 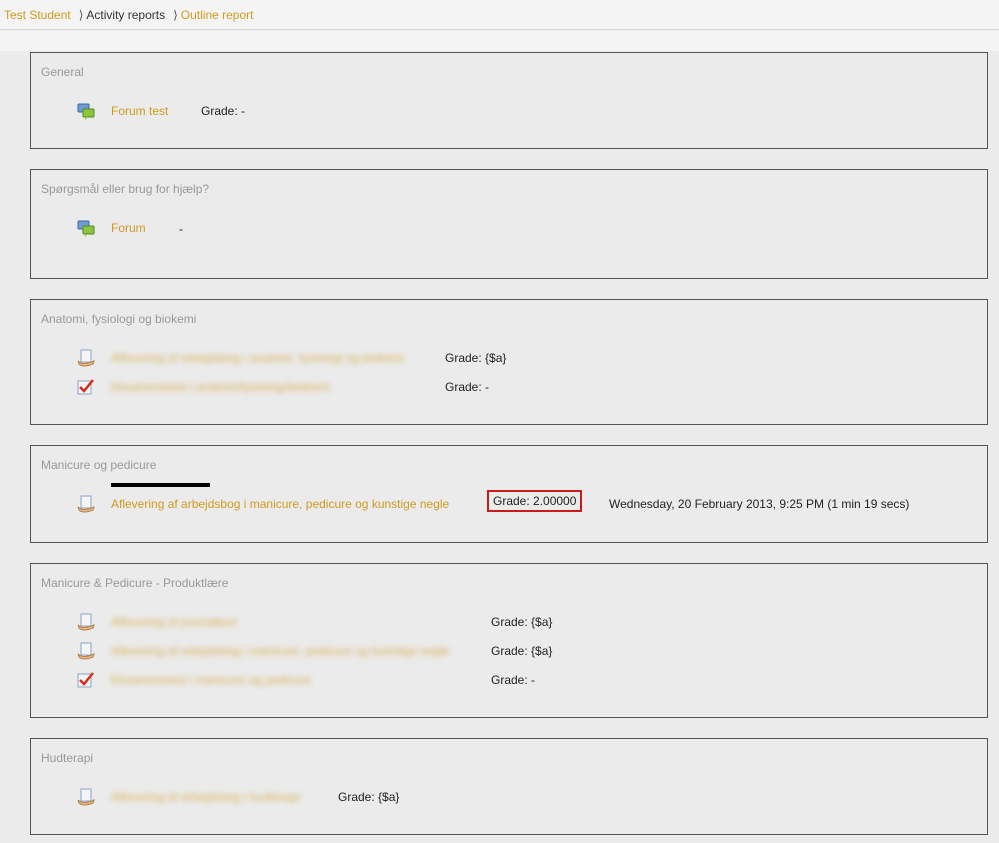 I want to click on redaction-bar, so click(x=160, y=485).